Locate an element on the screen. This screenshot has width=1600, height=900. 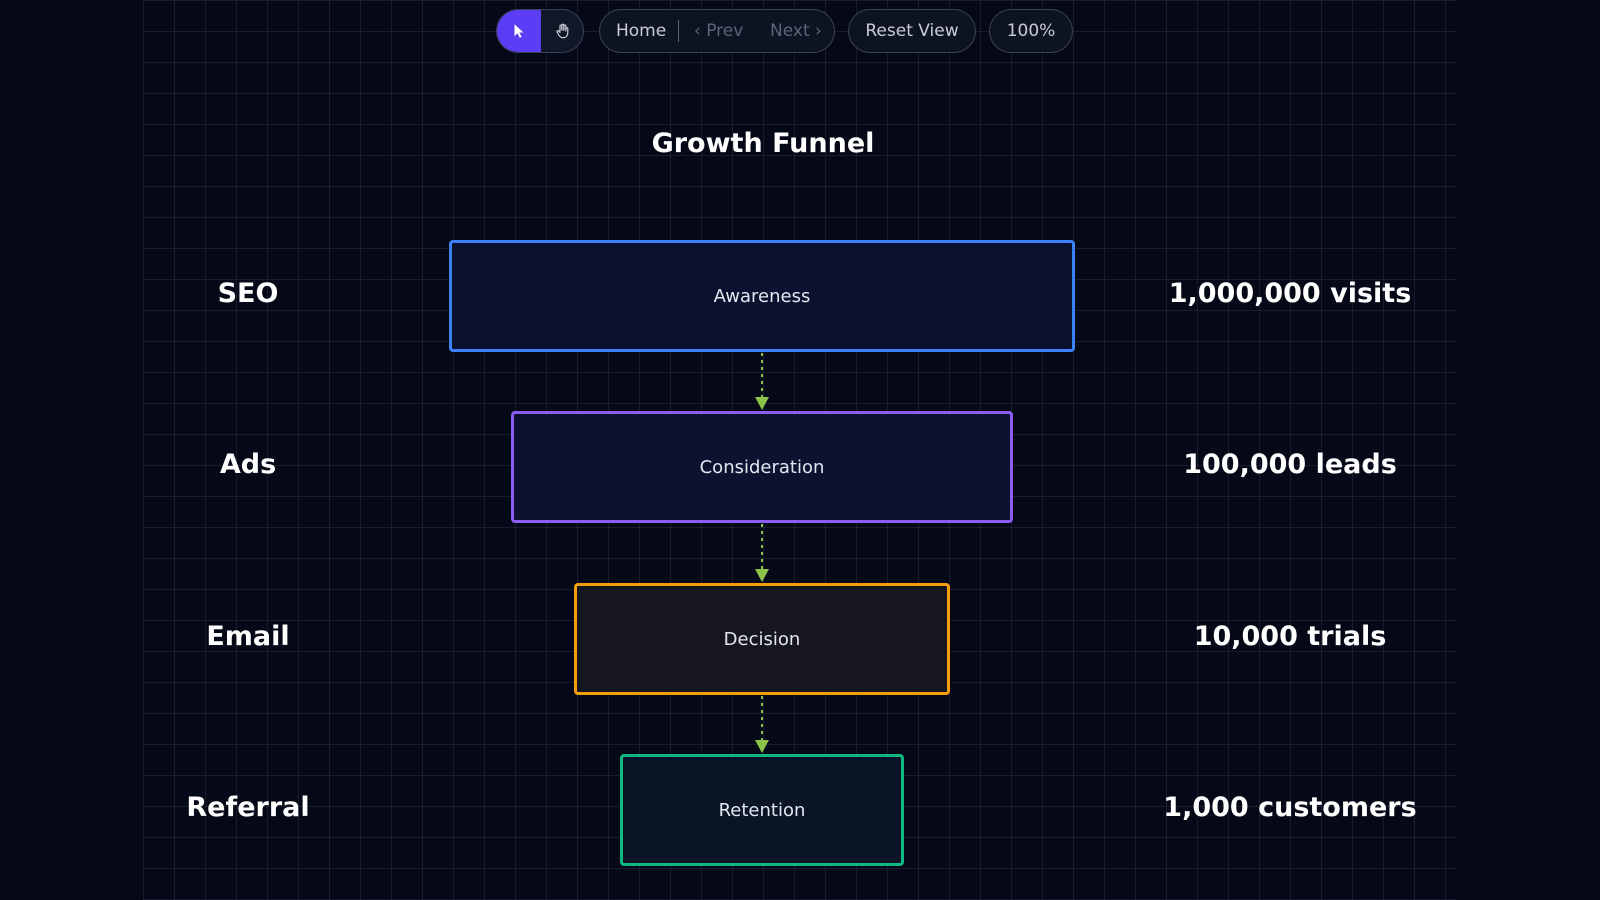
zoom-level-button: 100% is located at coordinates (1031, 31).